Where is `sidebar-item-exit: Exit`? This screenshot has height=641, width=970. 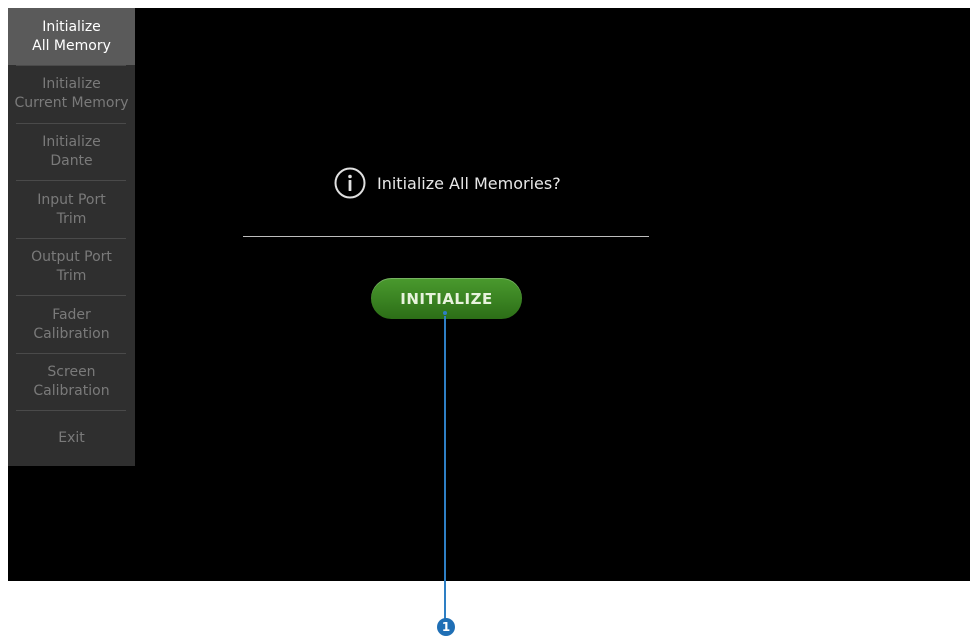 sidebar-item-exit: Exit is located at coordinates (71, 438).